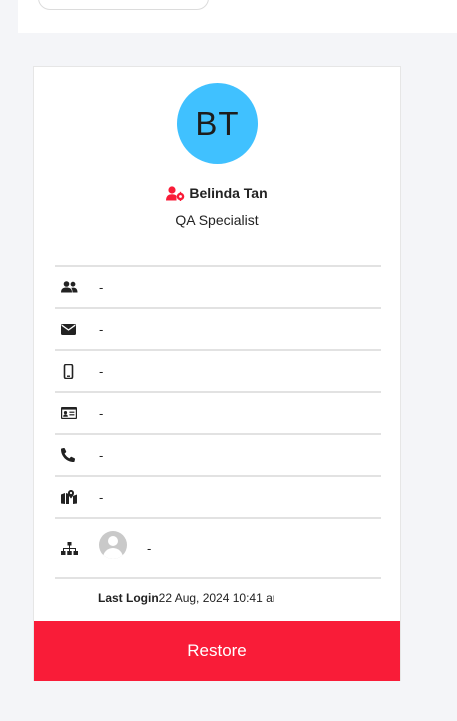 This screenshot has height=721, width=457. Describe the element at coordinates (101, 497) in the screenshot. I see `info-value-location: -` at that location.